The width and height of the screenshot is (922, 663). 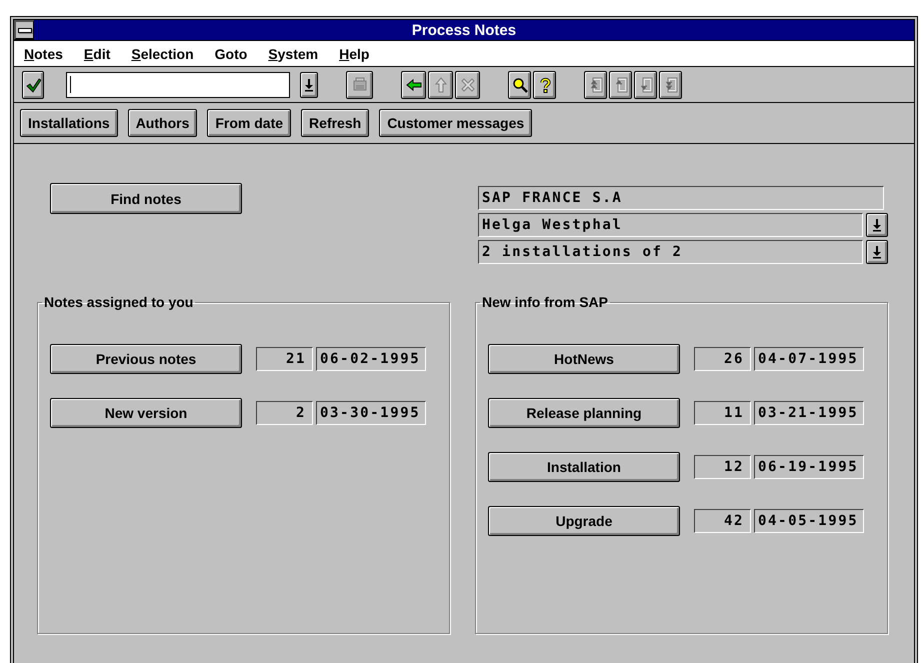 I want to click on menu-item: Notes, so click(x=43, y=54).